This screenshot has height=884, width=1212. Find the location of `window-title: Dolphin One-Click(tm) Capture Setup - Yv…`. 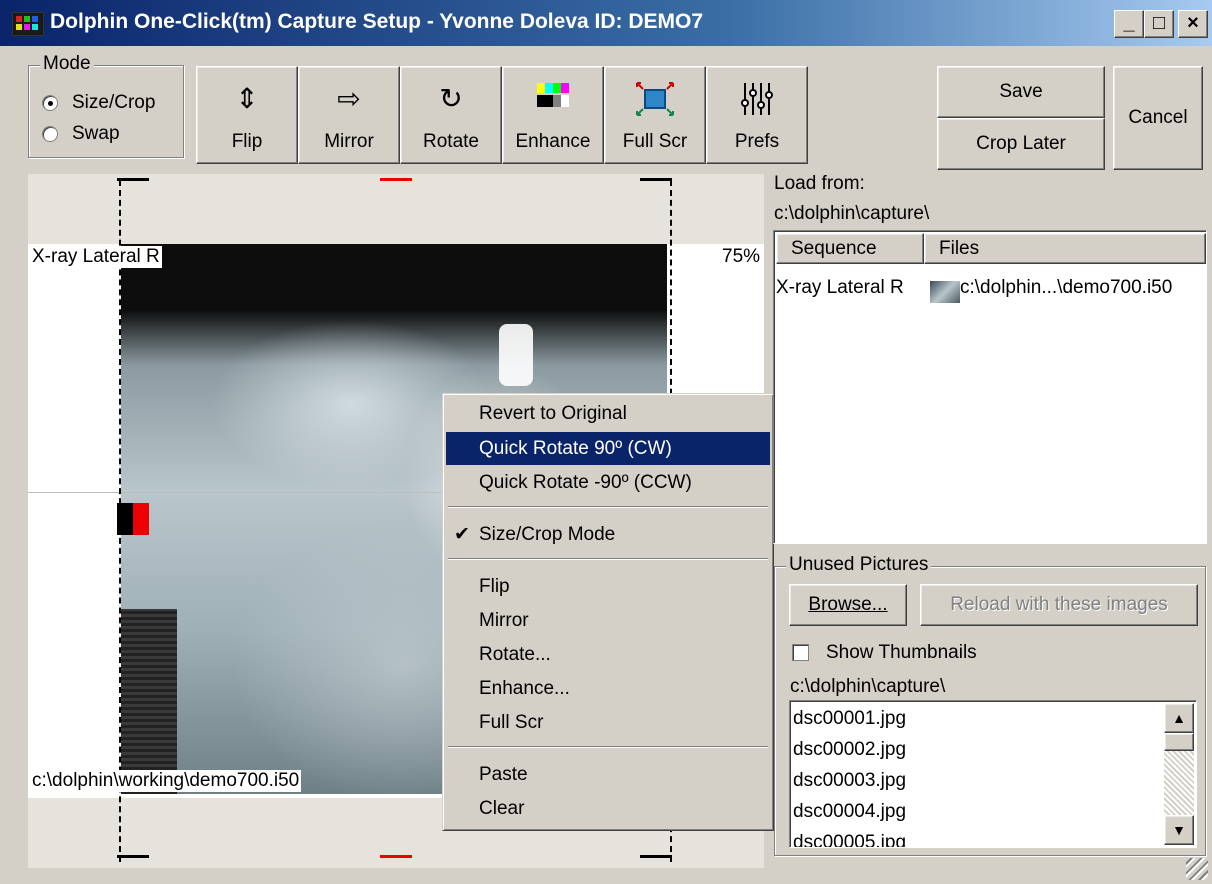

window-title: Dolphin One-Click(tm) Capture Setup - Yv… is located at coordinates (377, 21).